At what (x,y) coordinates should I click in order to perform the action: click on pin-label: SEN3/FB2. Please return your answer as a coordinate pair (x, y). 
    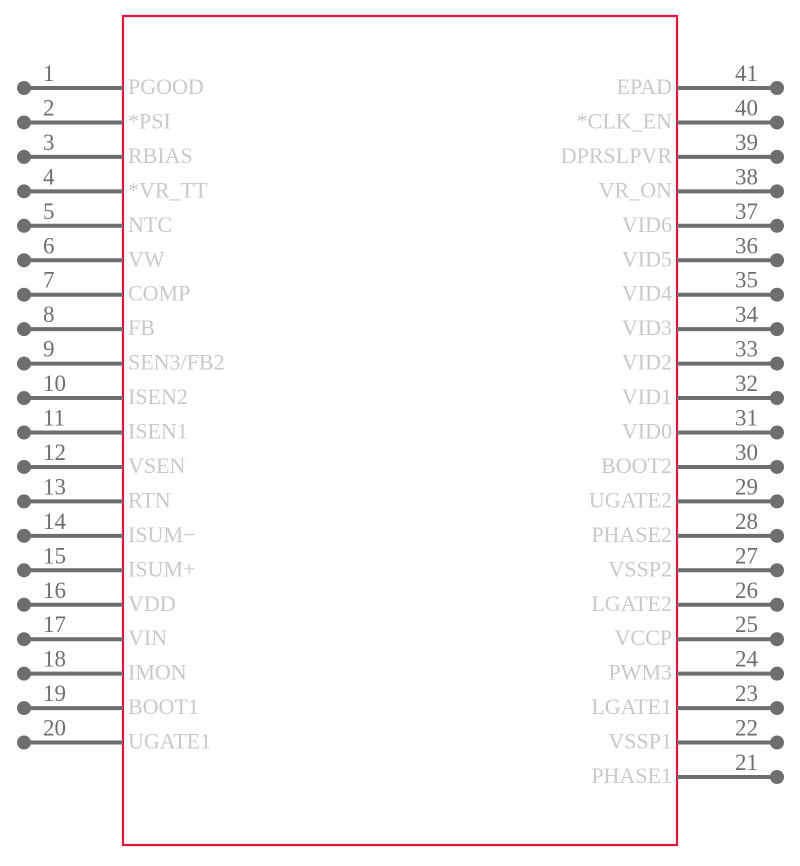
    Looking at the image, I should click on (176, 362).